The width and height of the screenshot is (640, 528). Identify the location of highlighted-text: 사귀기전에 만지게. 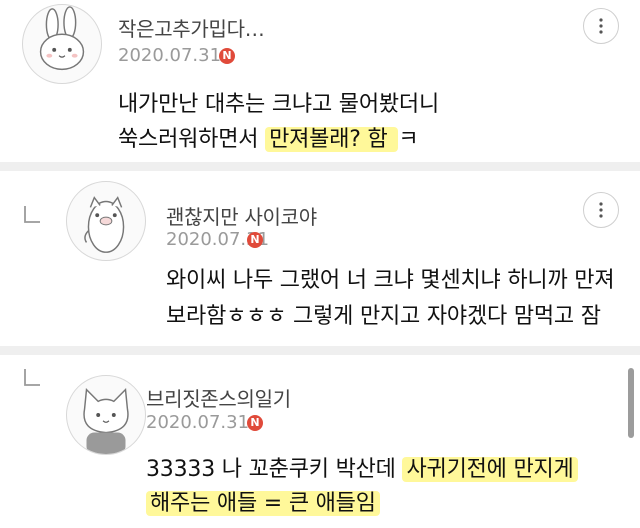
(490, 469).